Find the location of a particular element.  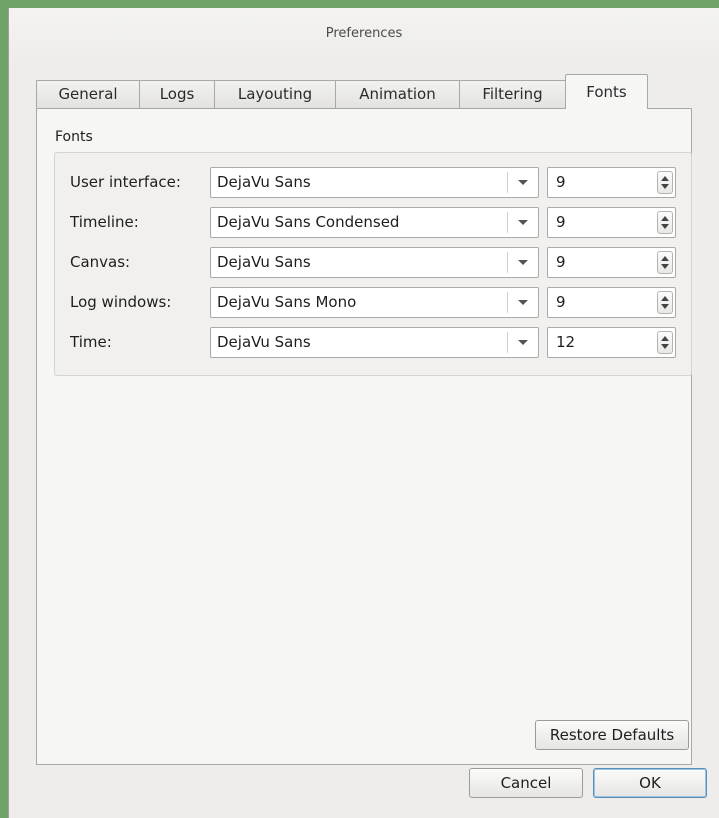

font-row-label: Canvas: is located at coordinates (100, 262).